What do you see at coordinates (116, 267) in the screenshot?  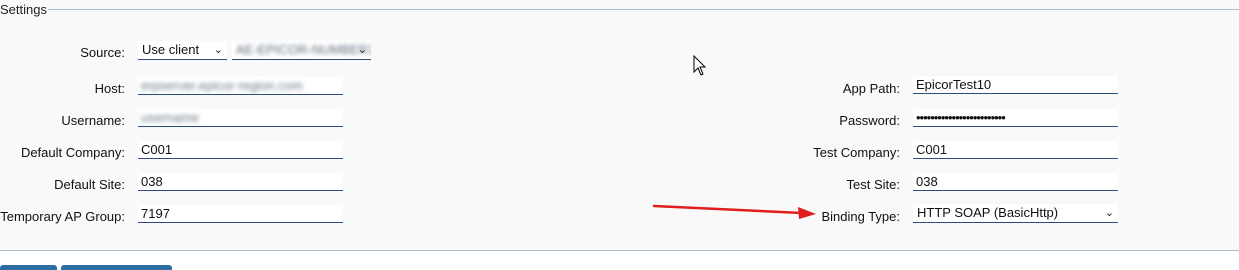 I see `secondary-action-button` at bounding box center [116, 267].